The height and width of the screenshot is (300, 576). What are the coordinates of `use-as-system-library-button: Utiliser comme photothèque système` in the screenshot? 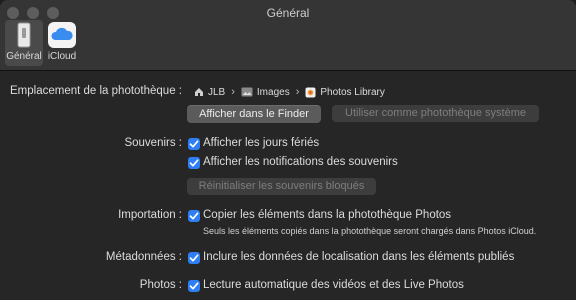 It's located at (435, 113).